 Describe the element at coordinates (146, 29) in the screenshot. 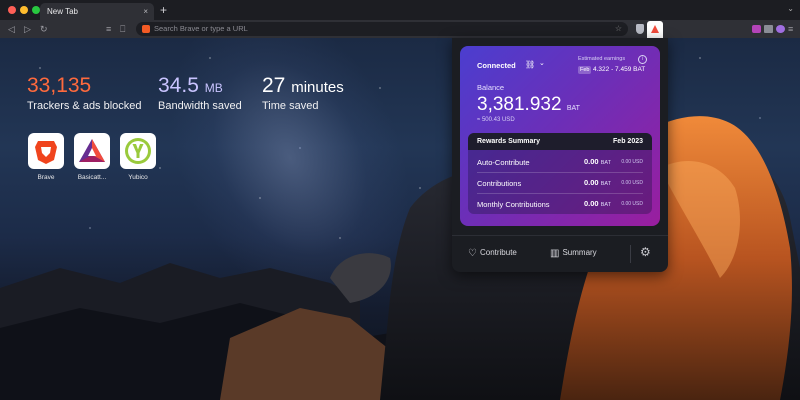

I see `brave-search-icon` at that location.